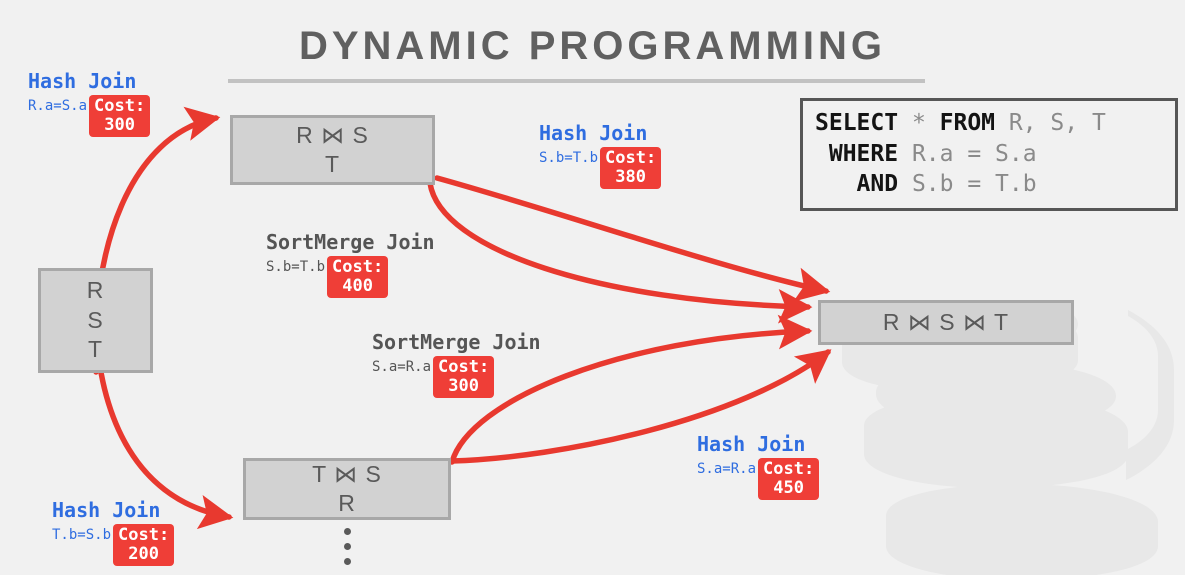  I want to click on plan-node-result: R ⋈ S ⋈ T, so click(946, 322).